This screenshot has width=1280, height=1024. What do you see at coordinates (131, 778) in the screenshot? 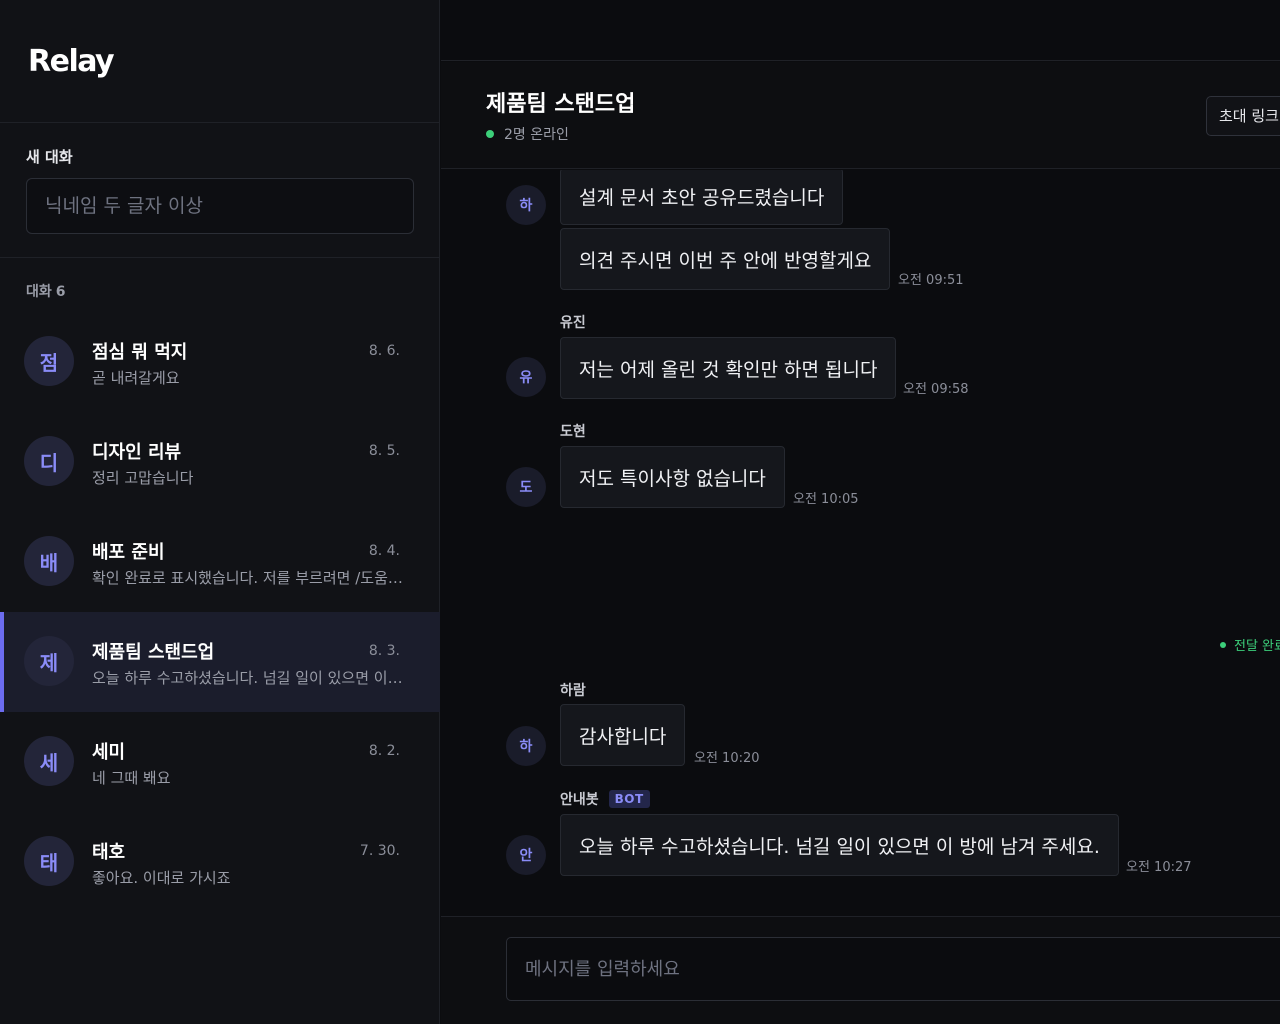
I see `conversation-preview: 네 그때 봬요` at bounding box center [131, 778].